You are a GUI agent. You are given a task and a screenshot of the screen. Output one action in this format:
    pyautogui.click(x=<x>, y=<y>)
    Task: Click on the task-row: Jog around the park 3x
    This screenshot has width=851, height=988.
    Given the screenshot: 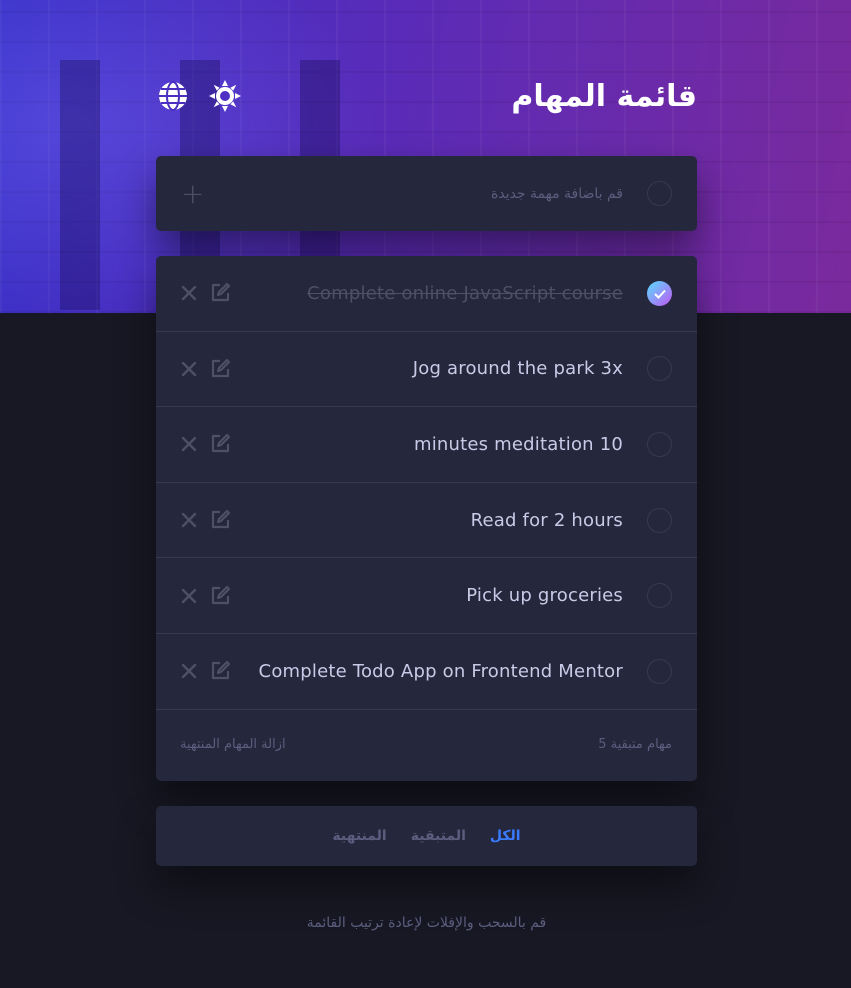 What is the action you would take?
    pyautogui.click(x=426, y=370)
    